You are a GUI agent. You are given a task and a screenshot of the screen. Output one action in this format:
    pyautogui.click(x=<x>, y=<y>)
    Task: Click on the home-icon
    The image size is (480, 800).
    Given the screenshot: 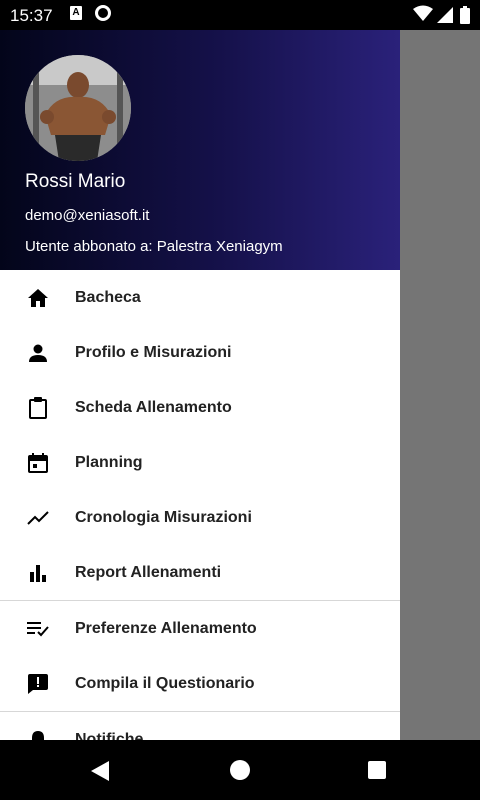 What is the action you would take?
    pyautogui.click(x=38, y=298)
    